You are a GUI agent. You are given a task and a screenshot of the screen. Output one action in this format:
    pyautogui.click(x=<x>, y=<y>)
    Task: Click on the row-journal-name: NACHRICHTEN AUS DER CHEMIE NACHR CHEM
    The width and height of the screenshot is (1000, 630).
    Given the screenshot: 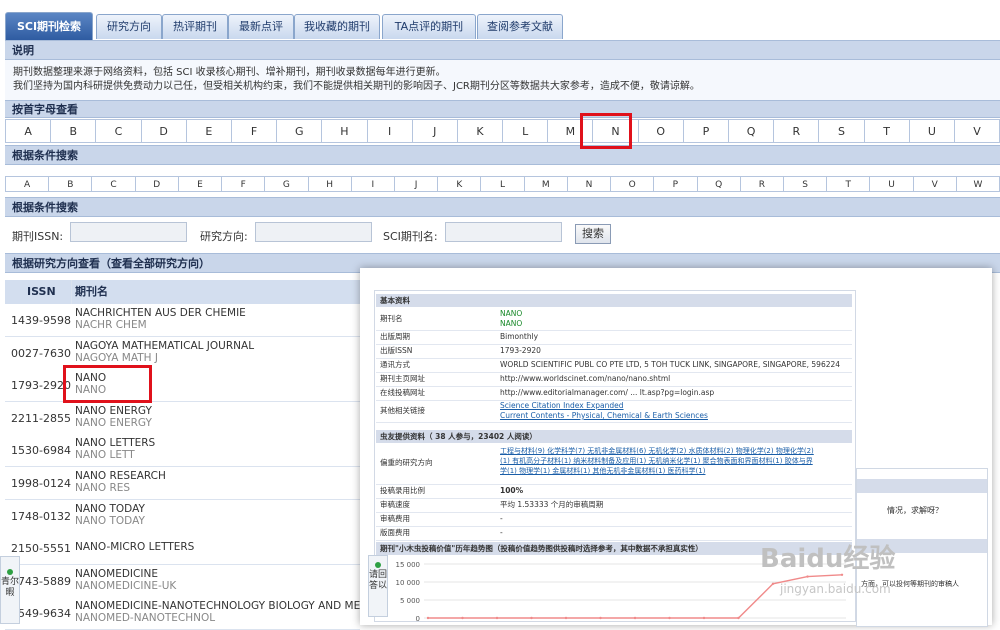 What is the action you would take?
    pyautogui.click(x=160, y=319)
    